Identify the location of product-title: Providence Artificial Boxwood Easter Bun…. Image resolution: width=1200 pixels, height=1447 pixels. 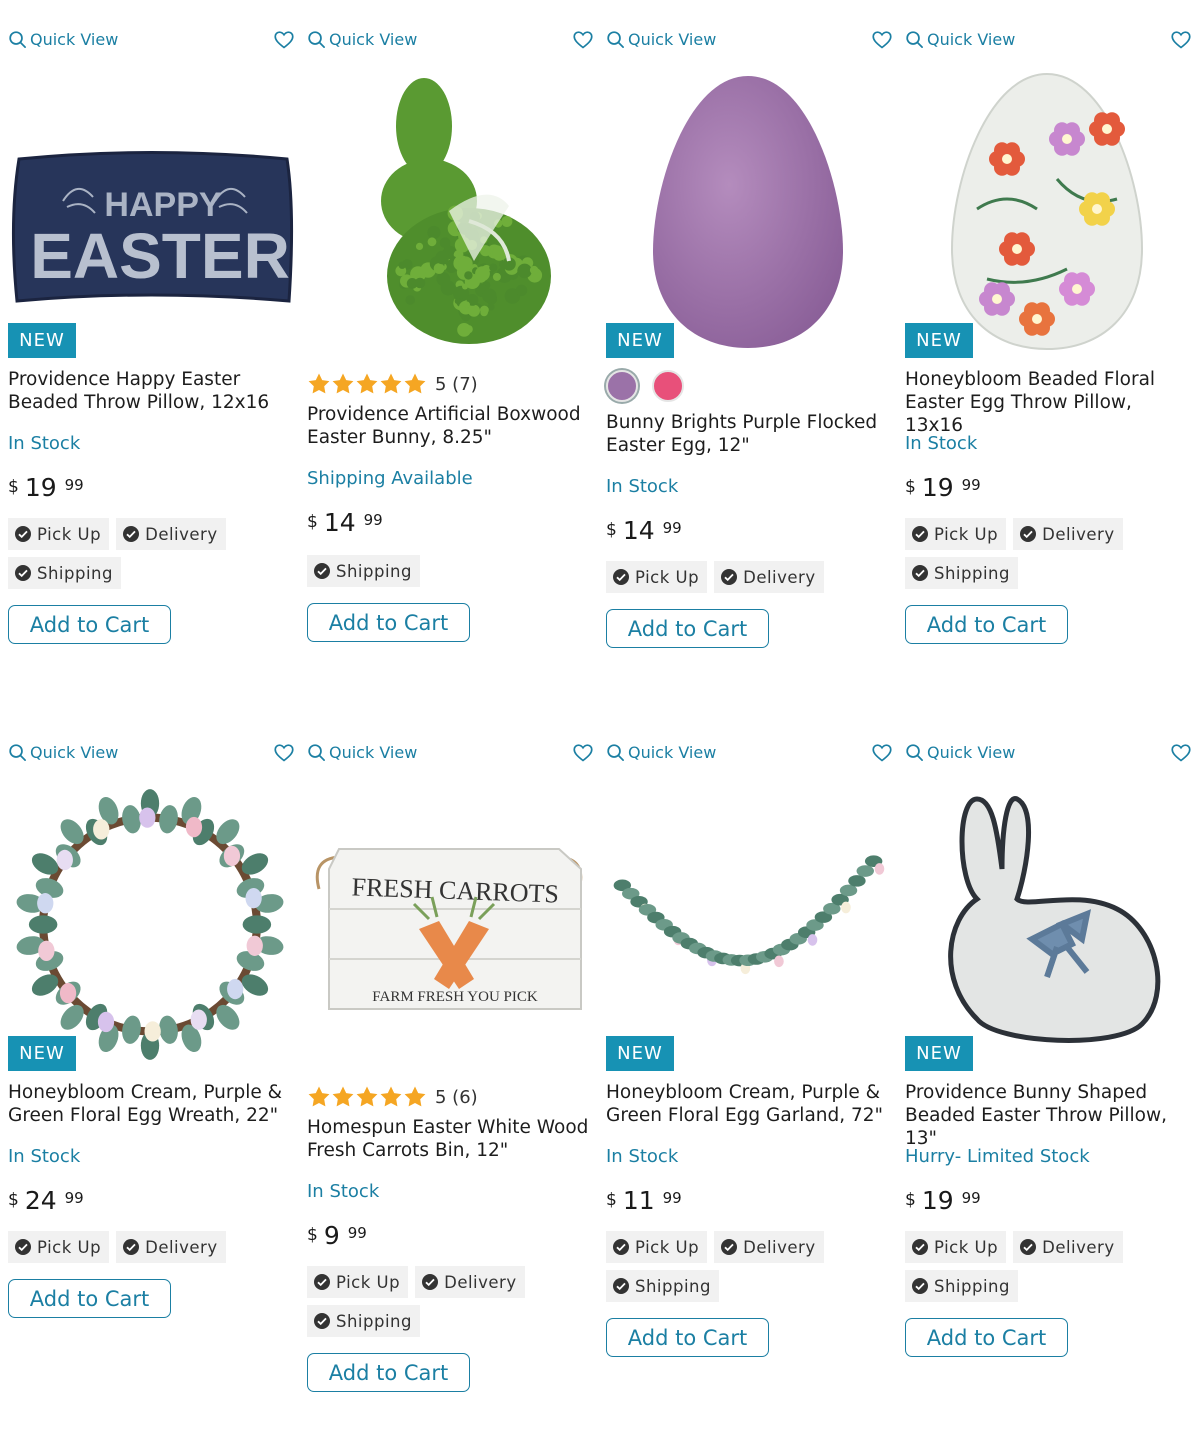
(450, 426).